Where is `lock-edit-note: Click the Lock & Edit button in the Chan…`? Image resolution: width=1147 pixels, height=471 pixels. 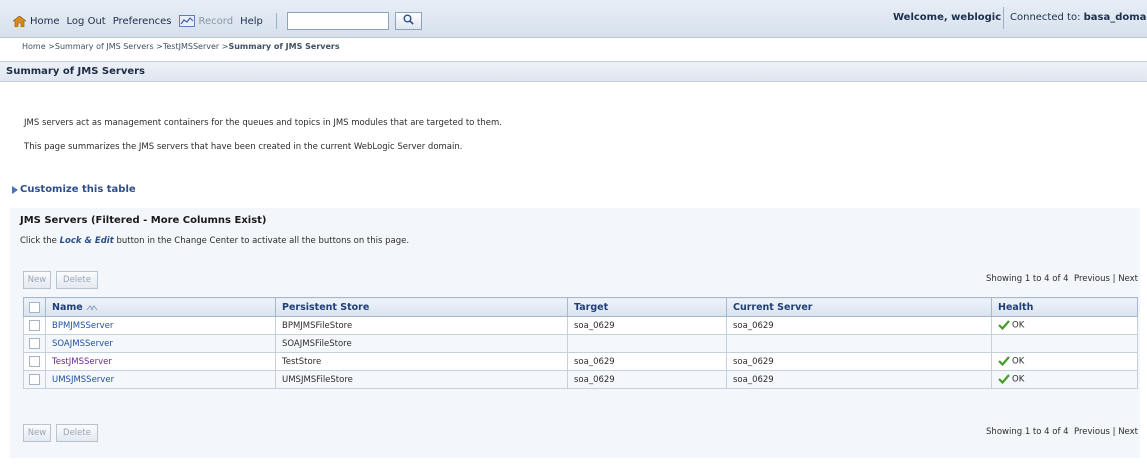 lock-edit-note: Click the Lock & Edit button in the Chan… is located at coordinates (214, 241).